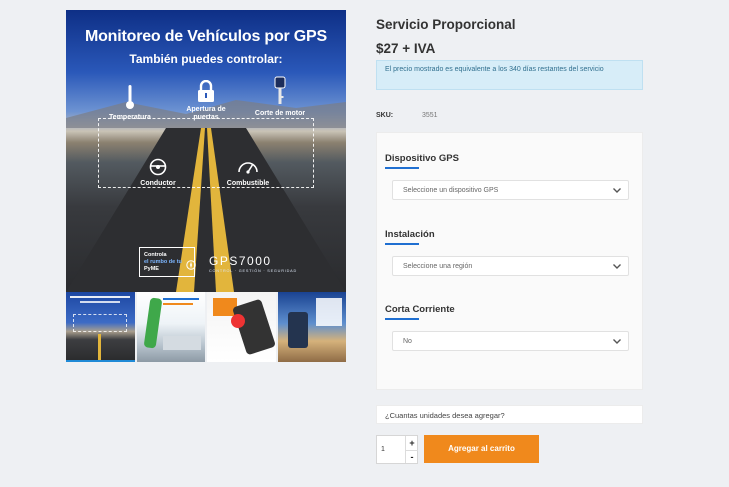  Describe the element at coordinates (412, 456) in the screenshot. I see `quantity-decrement-button: -` at that location.